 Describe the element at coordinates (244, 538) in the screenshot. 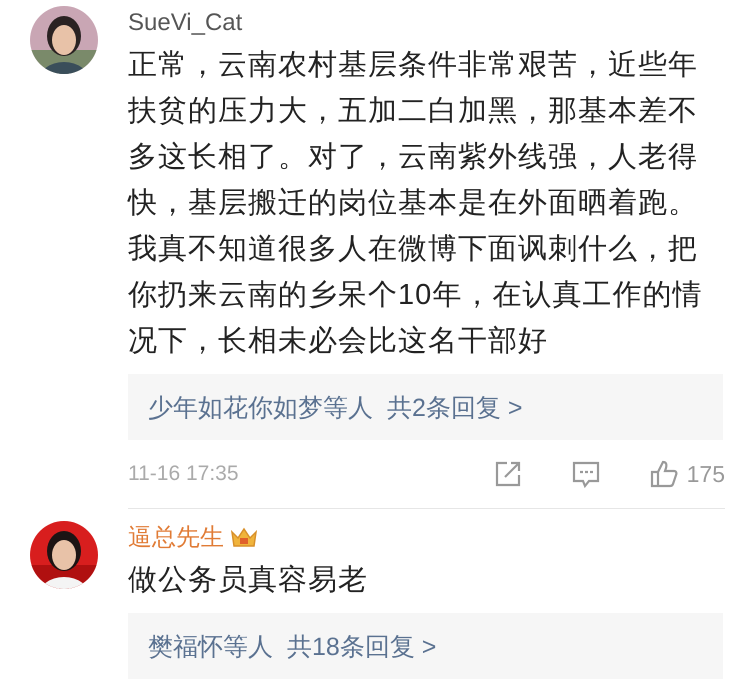

I see `crown-icon` at that location.